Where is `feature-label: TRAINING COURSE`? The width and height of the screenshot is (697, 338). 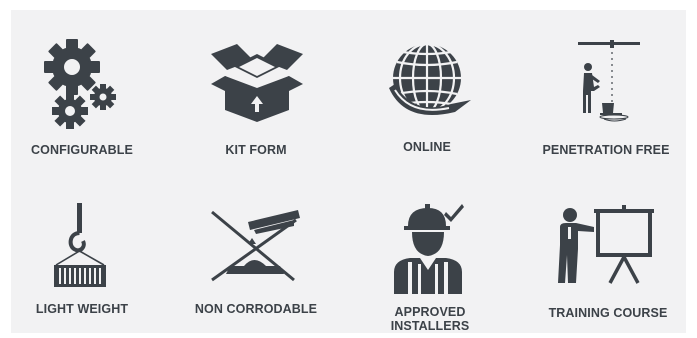
feature-label: TRAINING COURSE is located at coordinates (608, 313).